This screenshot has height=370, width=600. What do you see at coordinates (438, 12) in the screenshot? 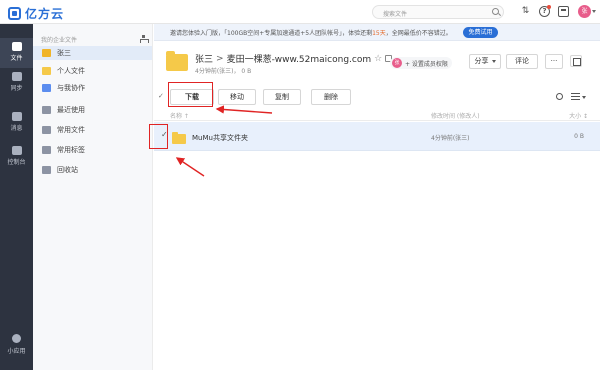
I see `global-search-input: 搜索文件` at bounding box center [438, 12].